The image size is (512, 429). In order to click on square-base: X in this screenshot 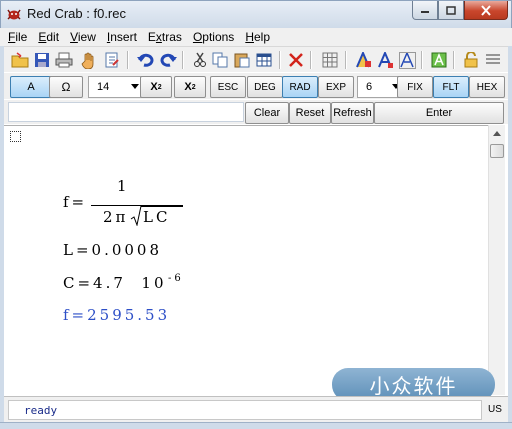, I will do `click(154, 87)`.